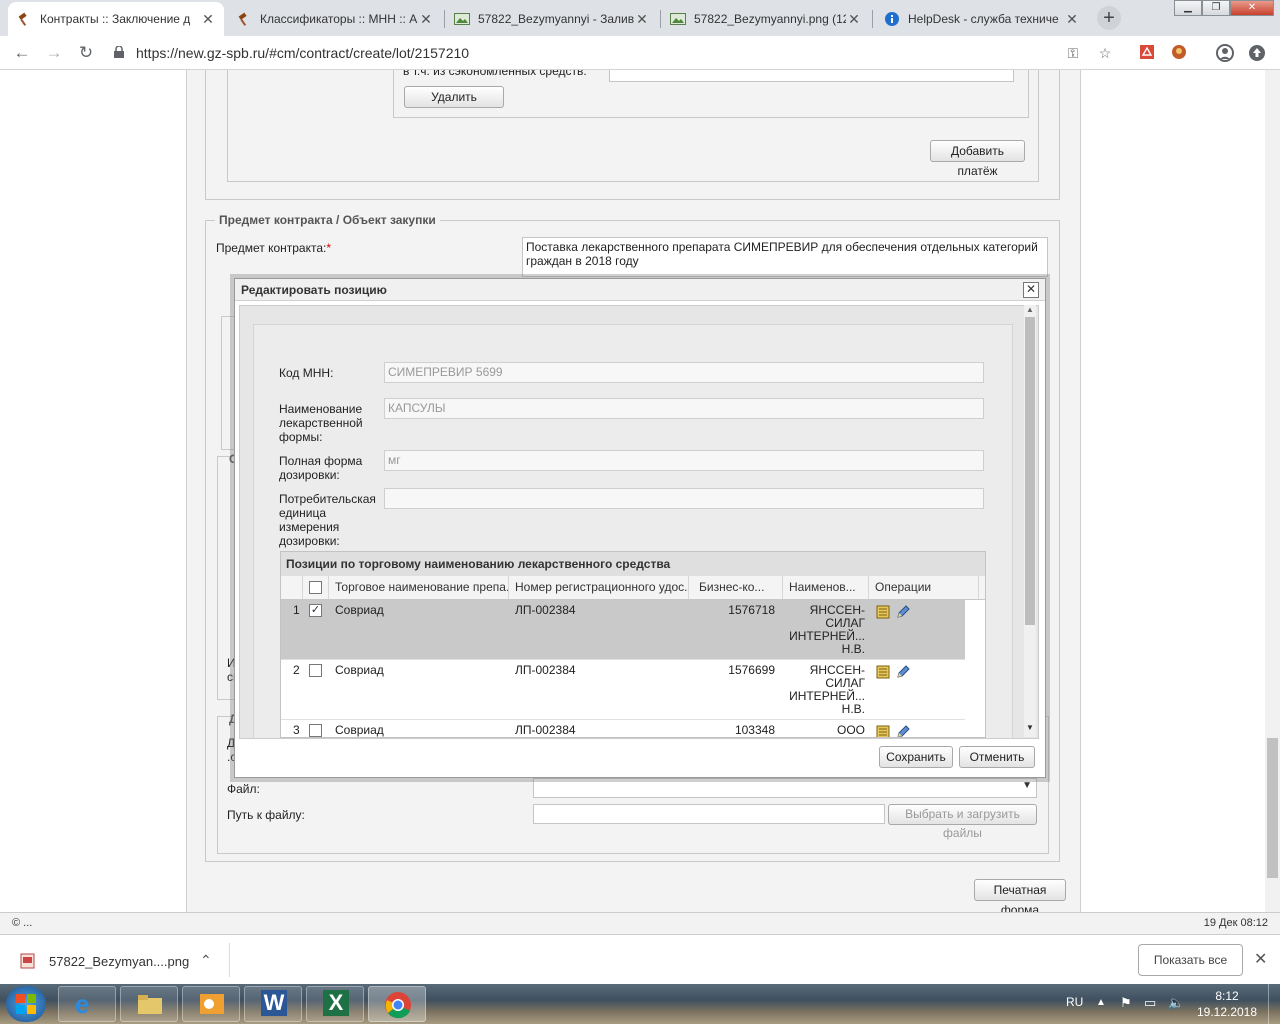 The height and width of the screenshot is (1024, 1280). What do you see at coordinates (1126, 1003) in the screenshot?
I see `action-center-icon: ⚑` at bounding box center [1126, 1003].